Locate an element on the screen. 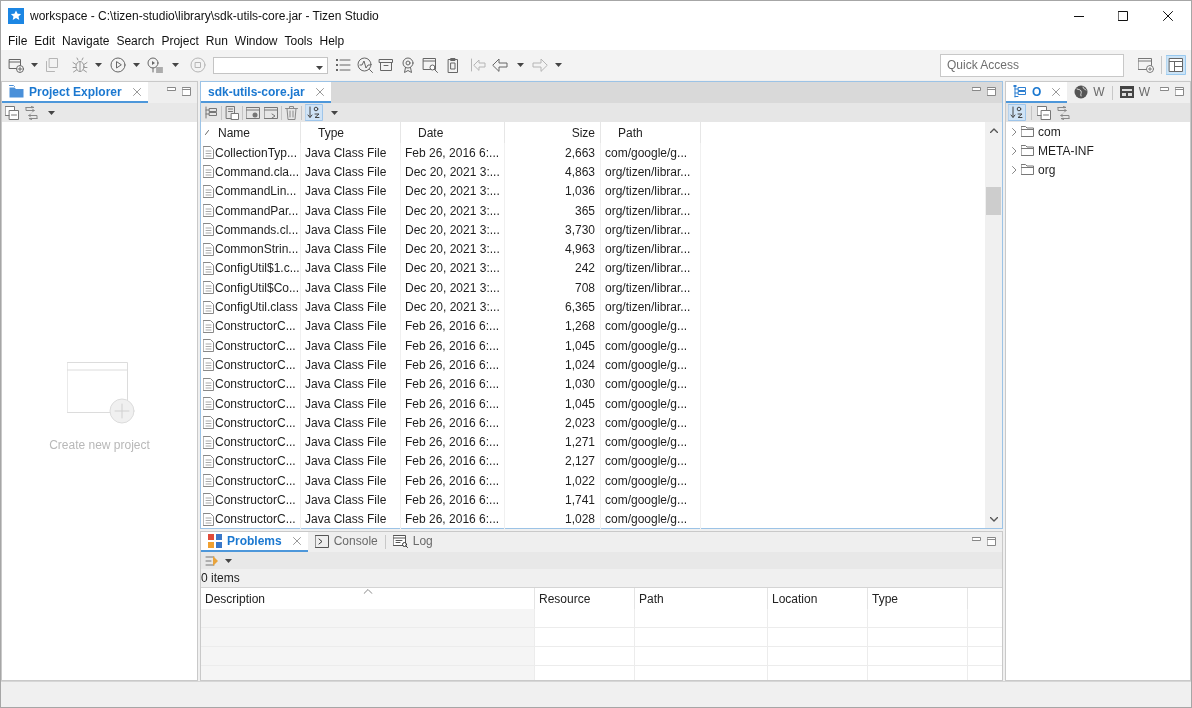  archive-icon is located at coordinates (386, 65).